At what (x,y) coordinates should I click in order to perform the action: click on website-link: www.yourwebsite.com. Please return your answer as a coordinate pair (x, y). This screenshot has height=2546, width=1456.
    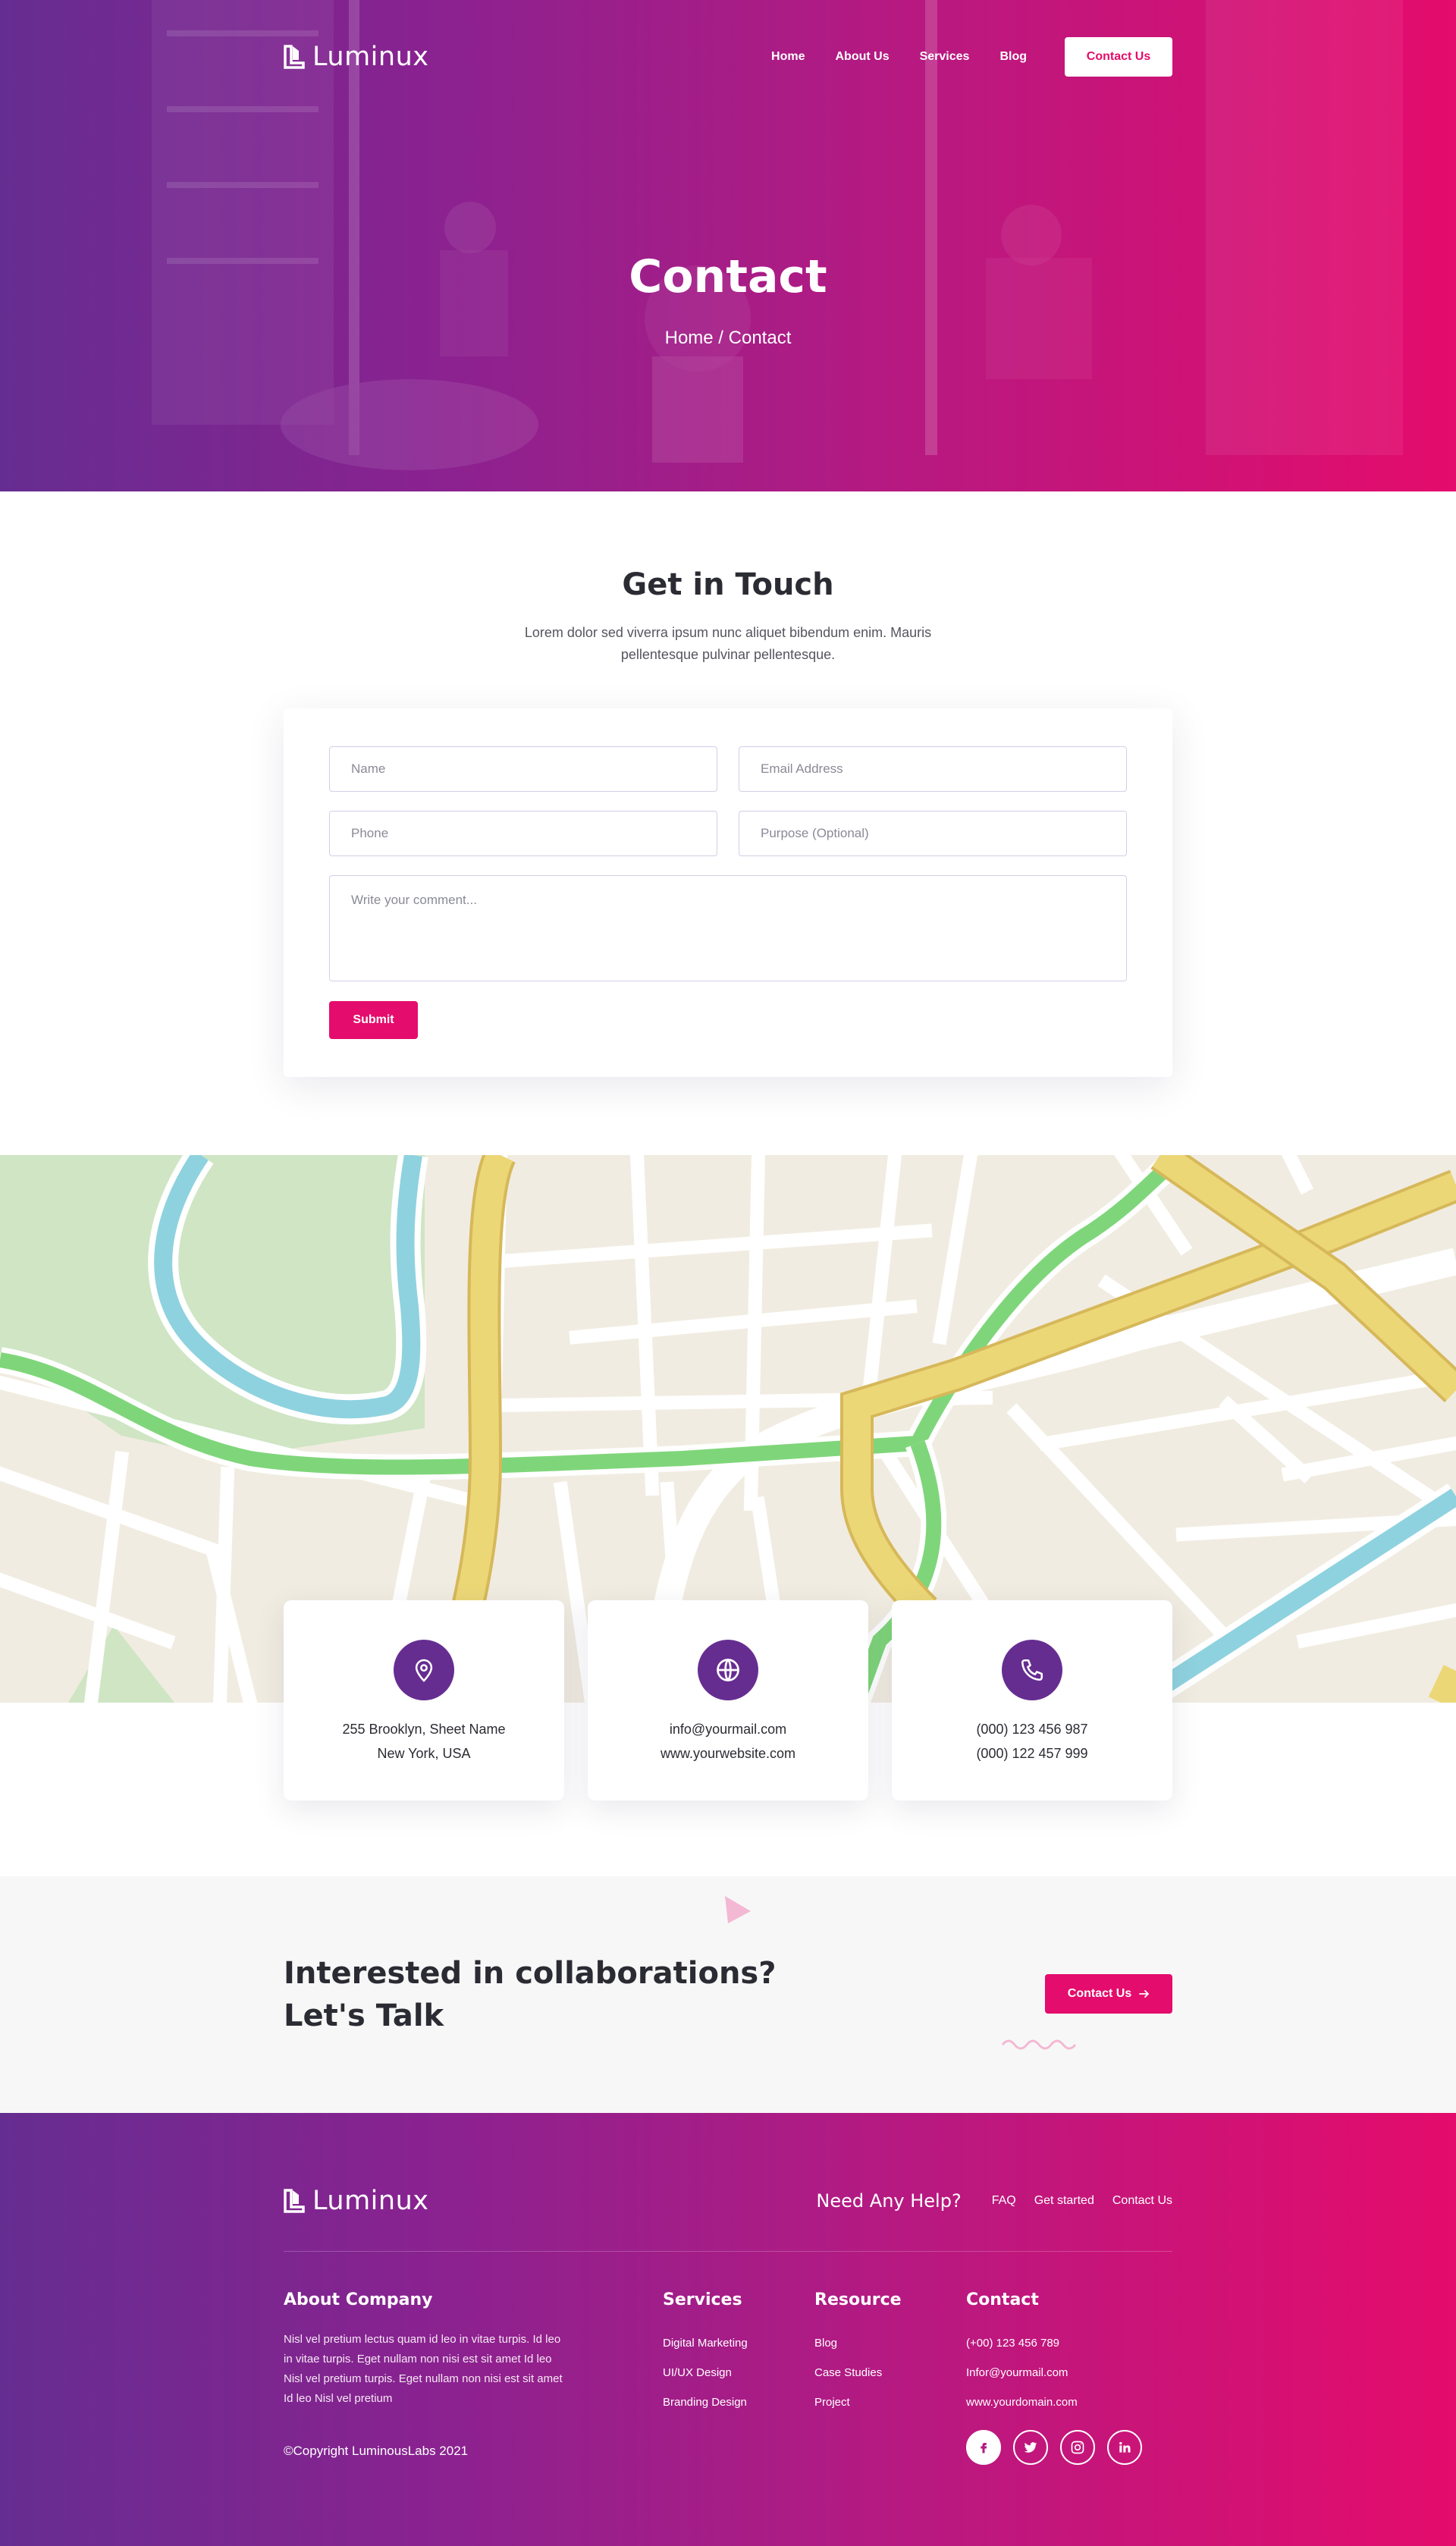
    Looking at the image, I should click on (728, 1753).